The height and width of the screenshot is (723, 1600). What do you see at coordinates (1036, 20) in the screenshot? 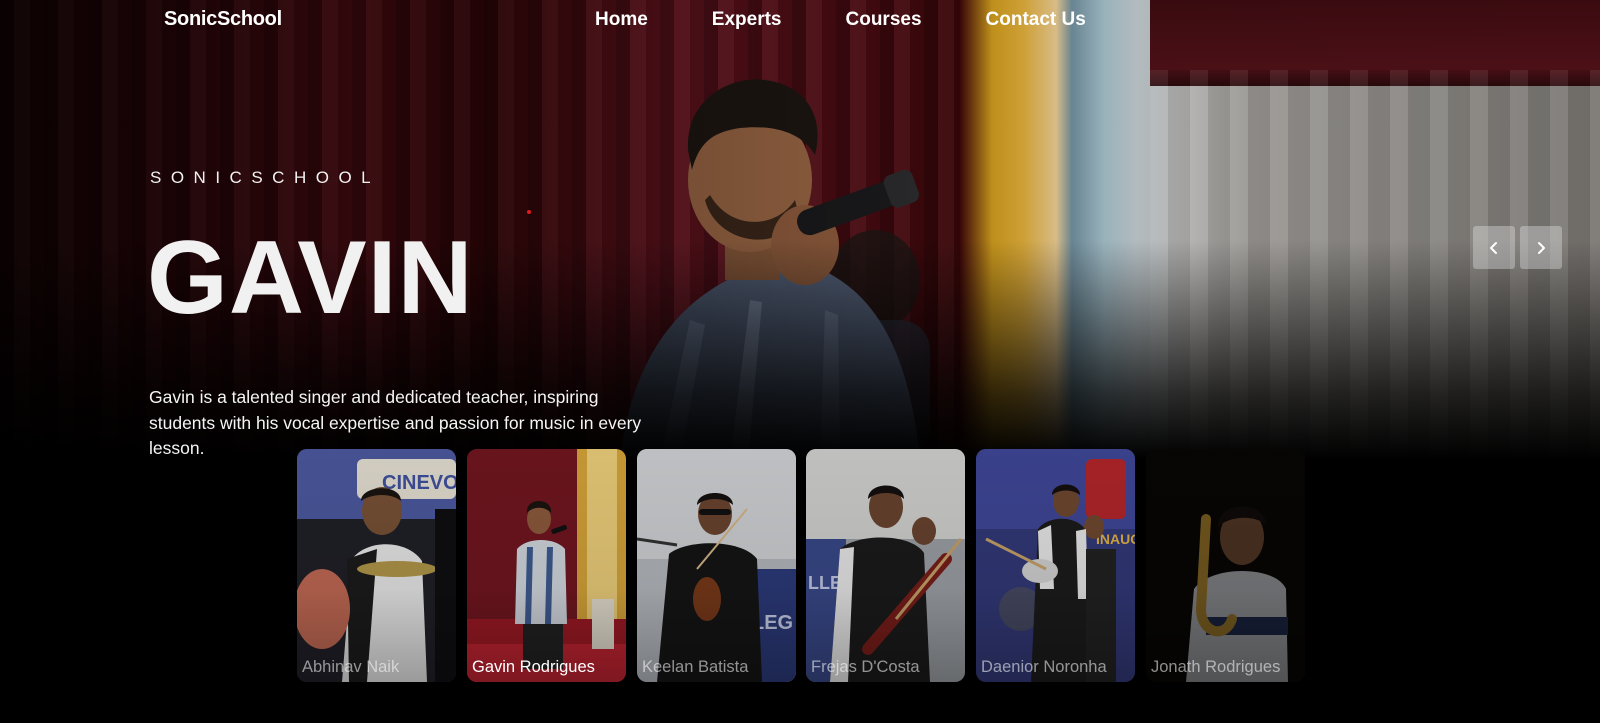
I see `nav-link-contact: Contact Us` at bounding box center [1036, 20].